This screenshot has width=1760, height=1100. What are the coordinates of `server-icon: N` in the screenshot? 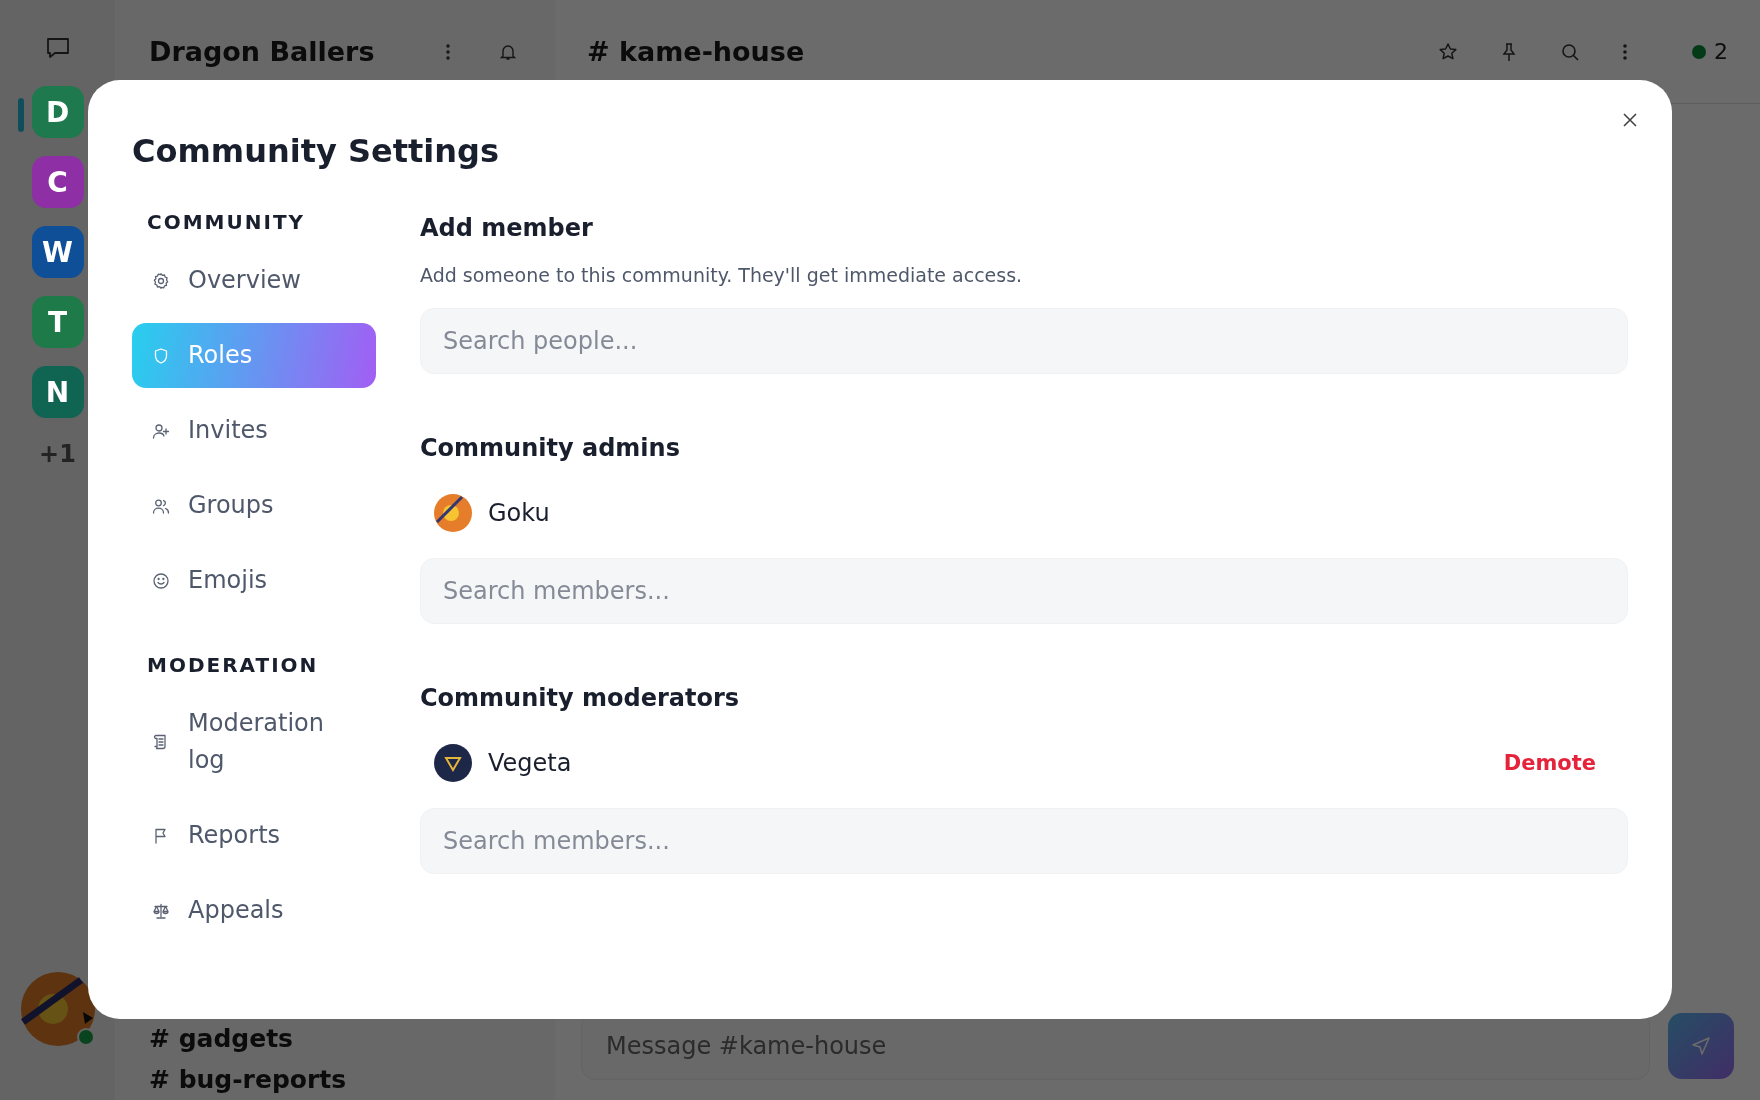 It's located at (57, 392).